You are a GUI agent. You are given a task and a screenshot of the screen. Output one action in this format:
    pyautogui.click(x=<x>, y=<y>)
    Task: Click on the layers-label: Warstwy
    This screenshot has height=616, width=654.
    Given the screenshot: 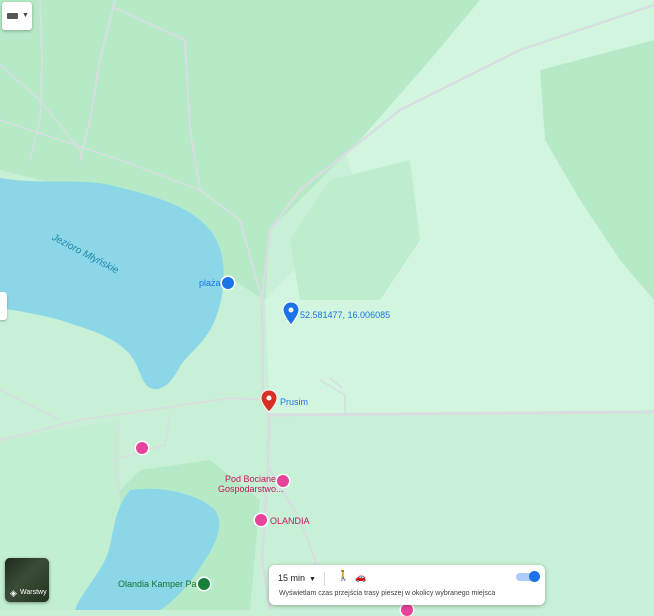 What is the action you would take?
    pyautogui.click(x=33, y=592)
    